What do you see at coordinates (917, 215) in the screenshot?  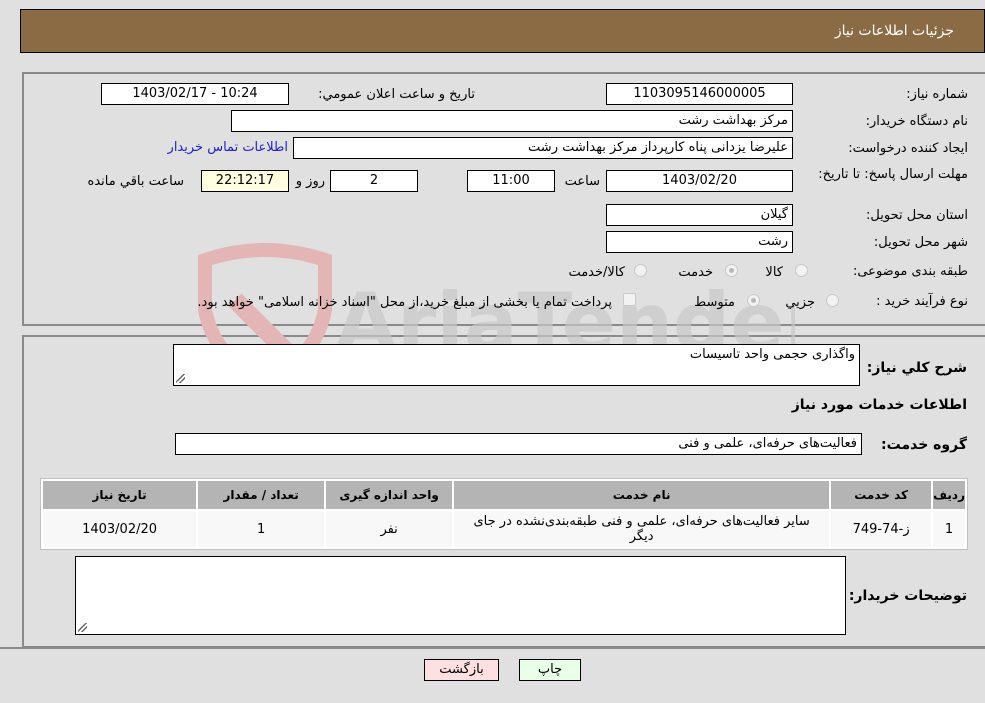 I see `province-label: استان محل تحویل:` at bounding box center [917, 215].